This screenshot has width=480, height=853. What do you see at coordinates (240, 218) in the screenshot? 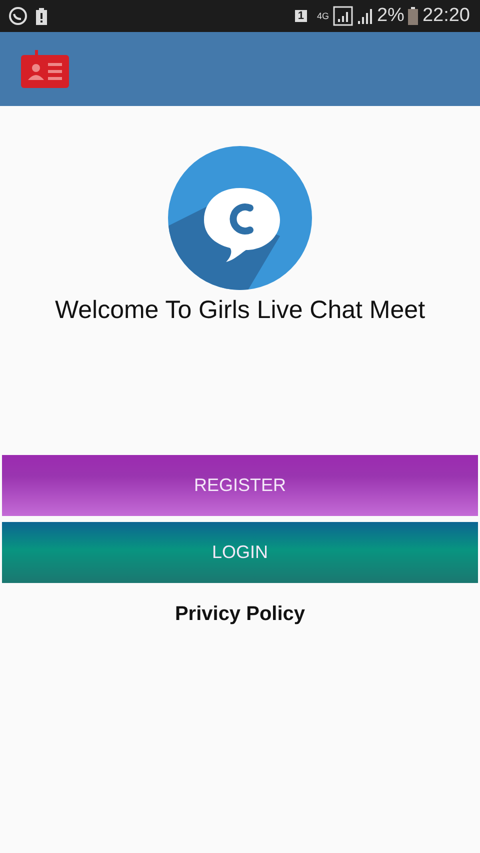
I see `chat-logo-icon` at bounding box center [240, 218].